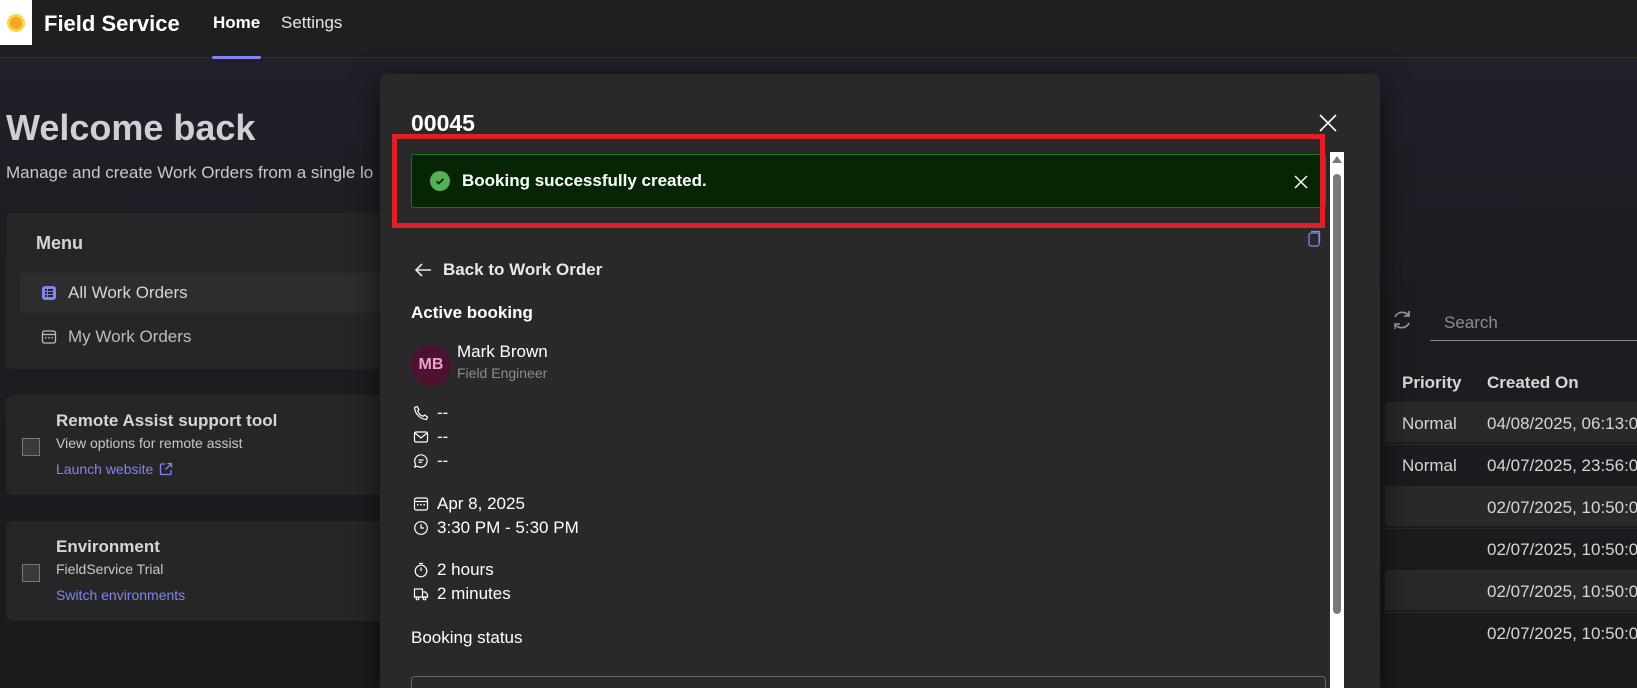  I want to click on copy-icon, so click(1314, 239).